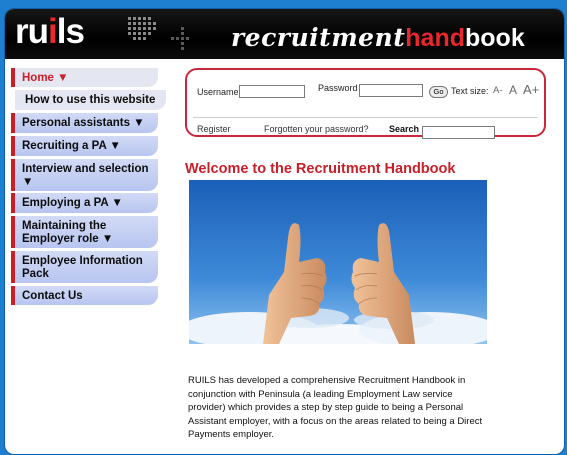 The width and height of the screenshot is (567, 455). What do you see at coordinates (531, 89) in the screenshot?
I see `text-size-large: A+` at bounding box center [531, 89].